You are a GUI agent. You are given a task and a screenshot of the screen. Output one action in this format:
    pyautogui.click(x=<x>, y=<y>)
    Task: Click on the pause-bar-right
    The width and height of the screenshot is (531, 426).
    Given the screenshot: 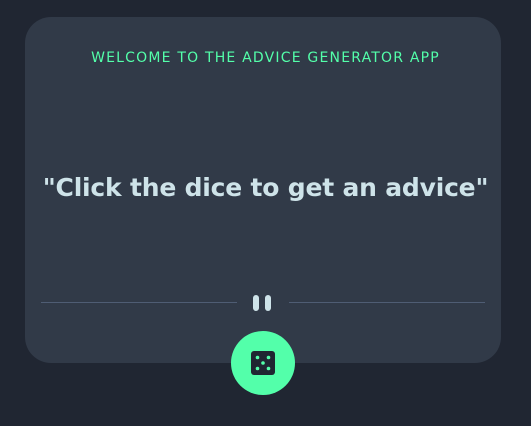 What is the action you would take?
    pyautogui.click(x=268, y=303)
    